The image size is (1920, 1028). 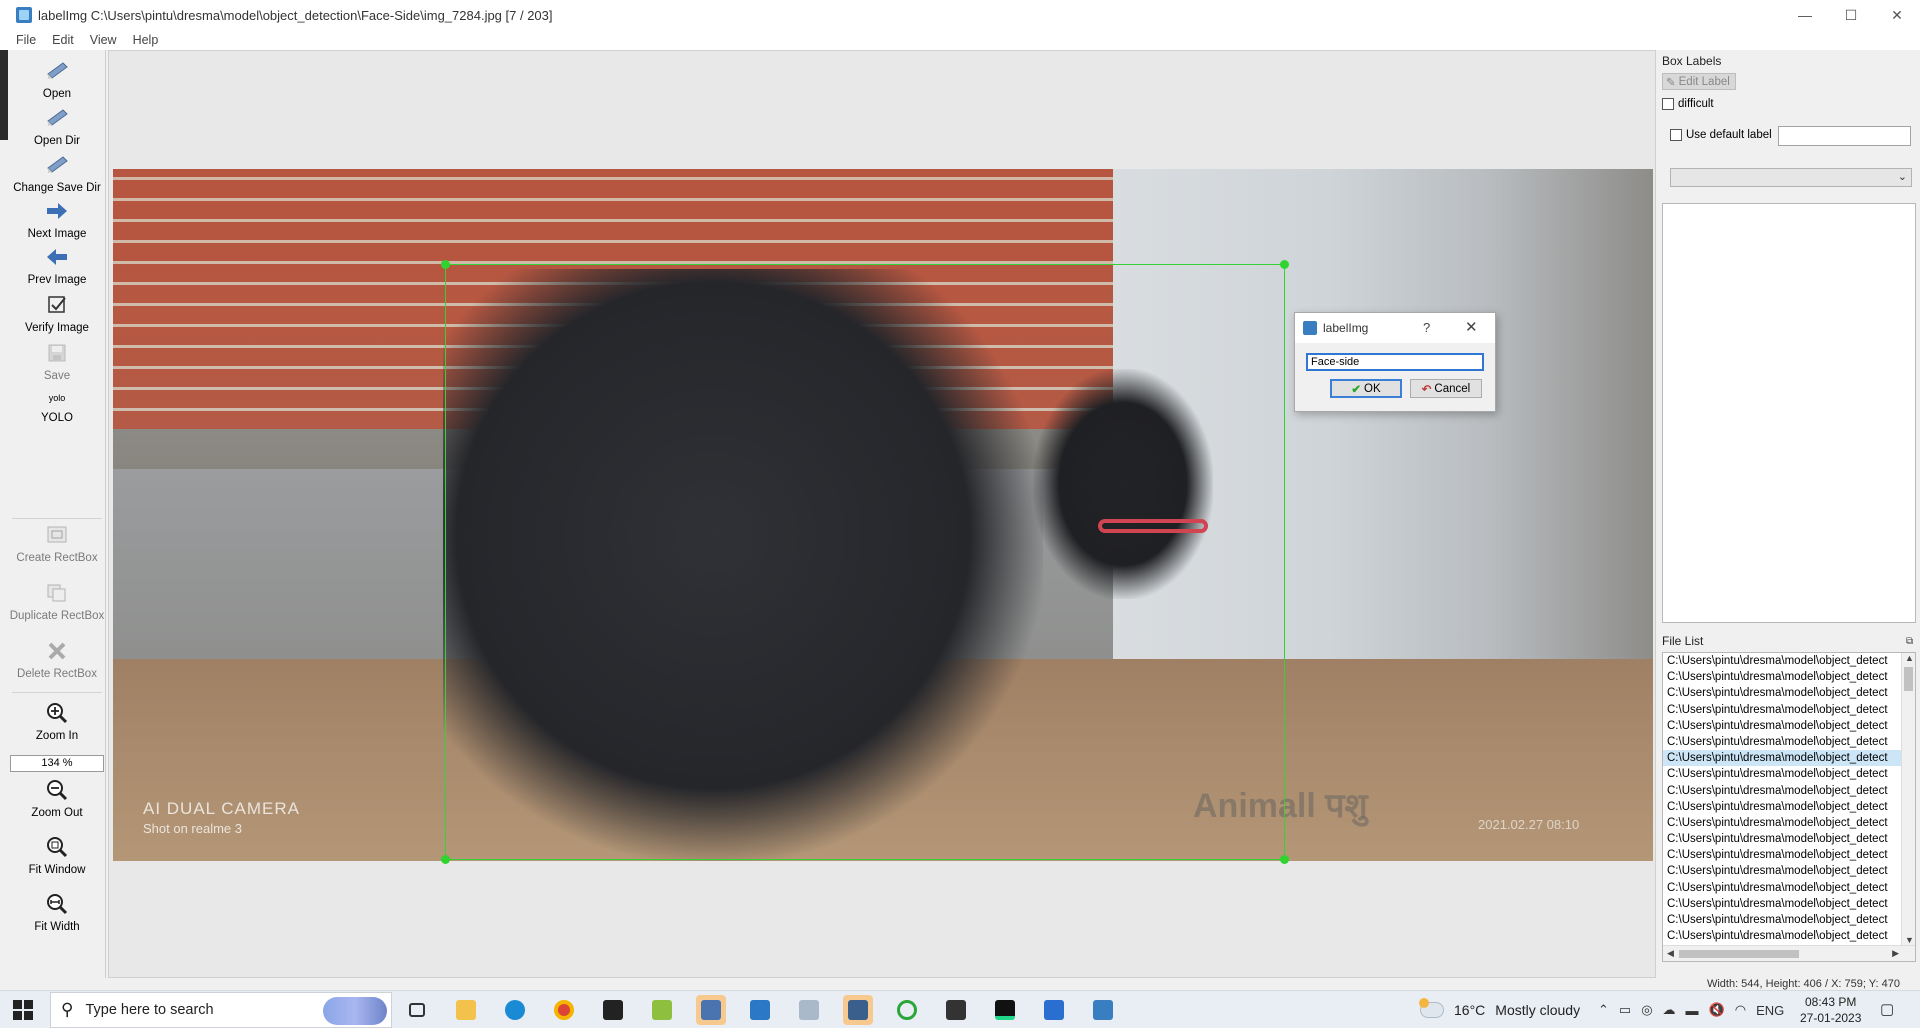 I want to click on scroll-down-icon: ▼, so click(x=1909, y=940).